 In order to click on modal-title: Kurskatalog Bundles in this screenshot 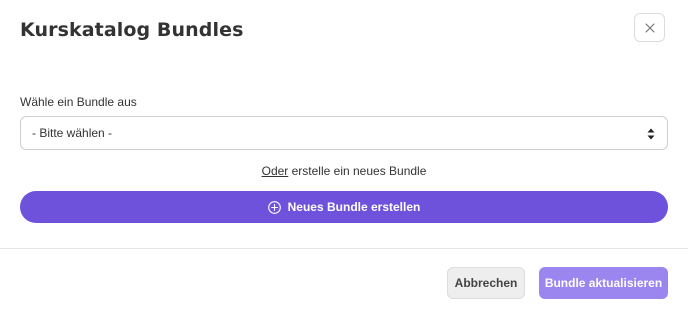, I will do `click(132, 30)`.